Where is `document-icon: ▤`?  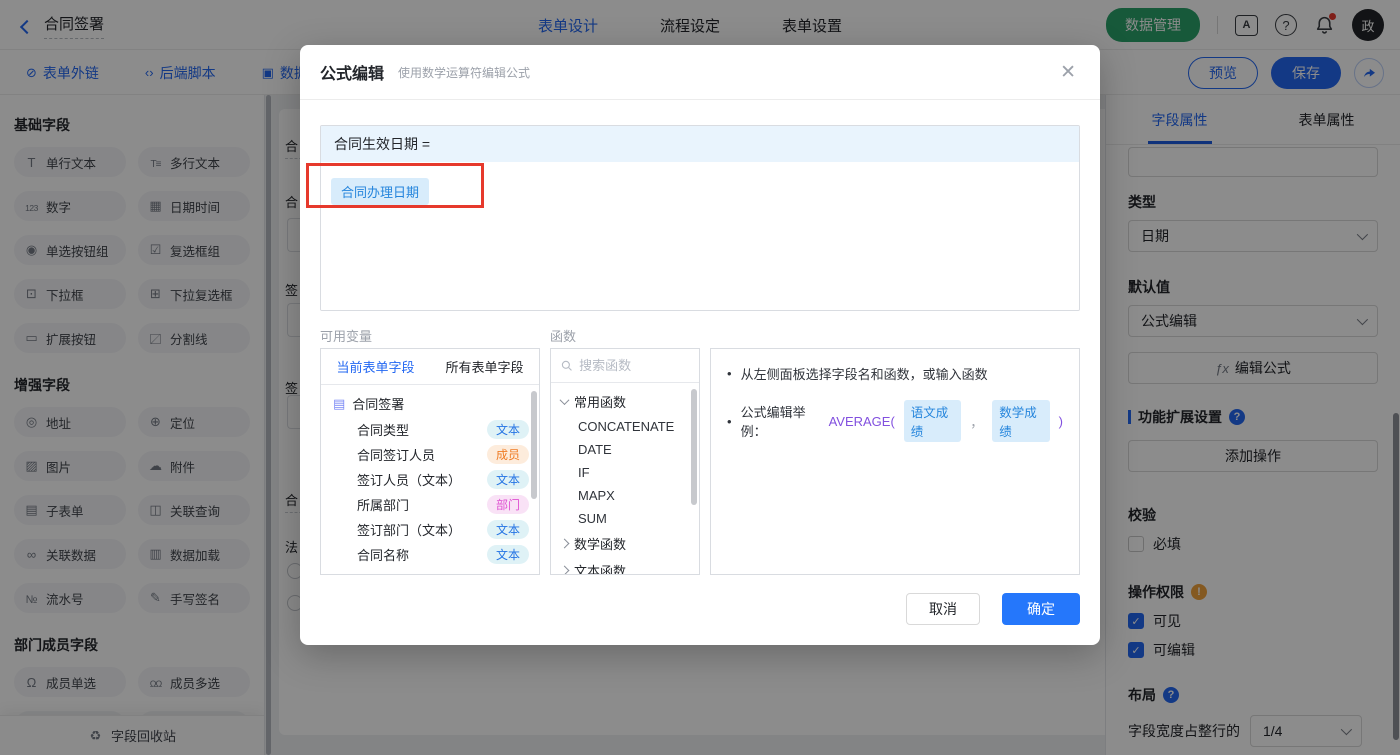
document-icon: ▤ is located at coordinates (339, 403).